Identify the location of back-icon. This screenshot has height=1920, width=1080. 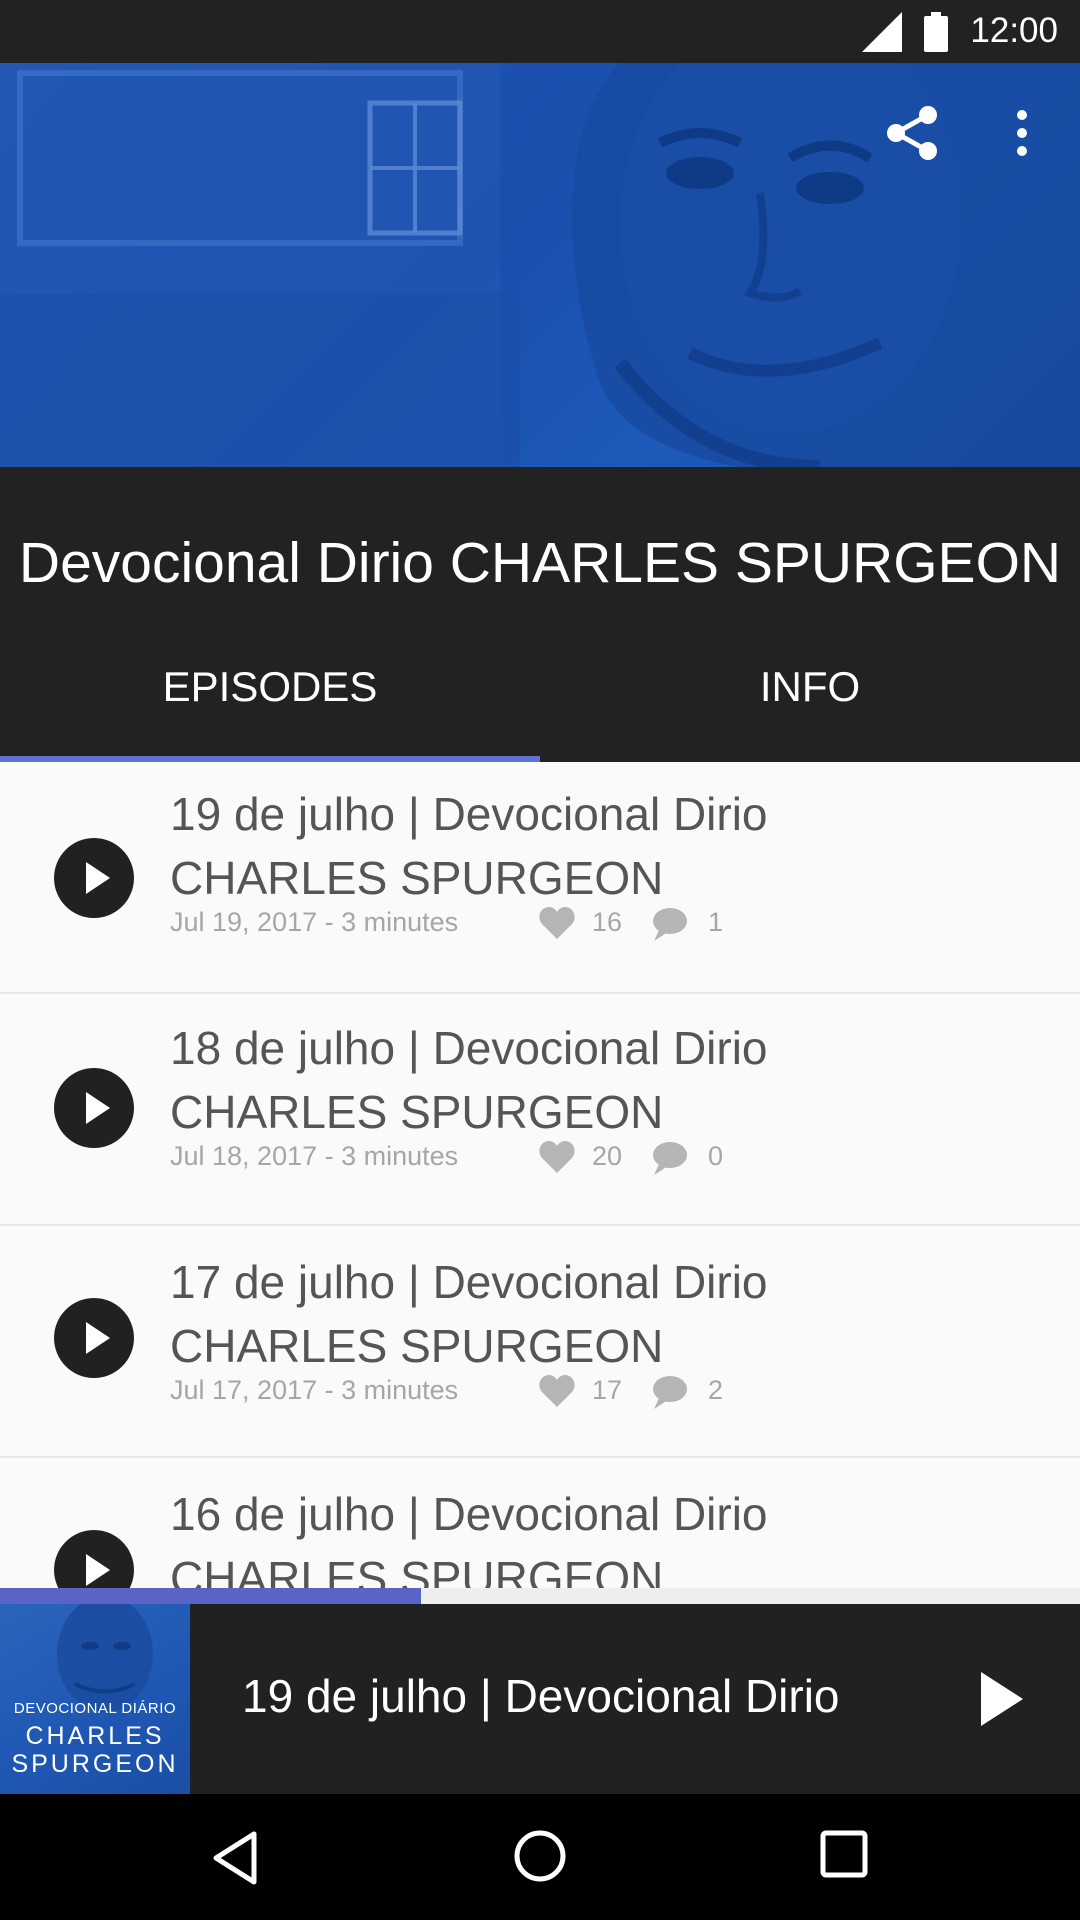
(235, 1858).